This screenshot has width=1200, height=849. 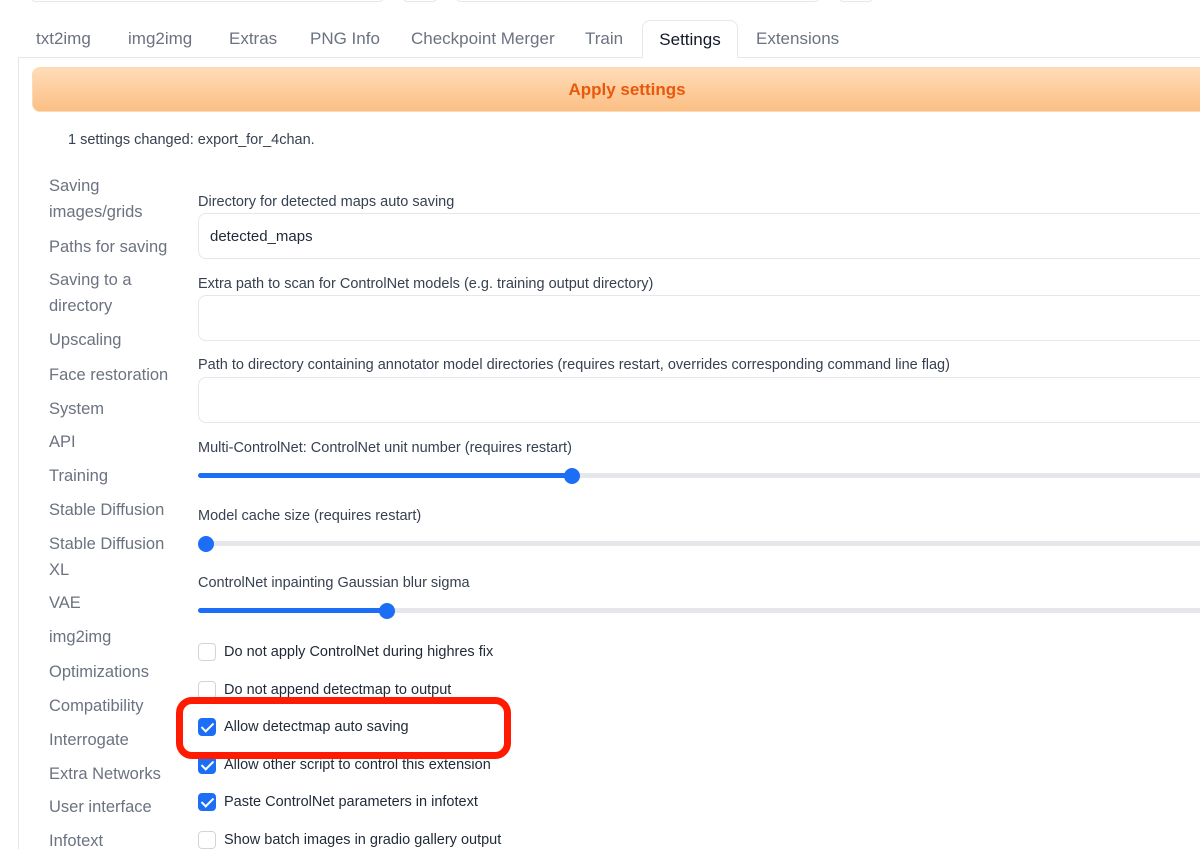 I want to click on tab-train: Train, so click(x=604, y=39).